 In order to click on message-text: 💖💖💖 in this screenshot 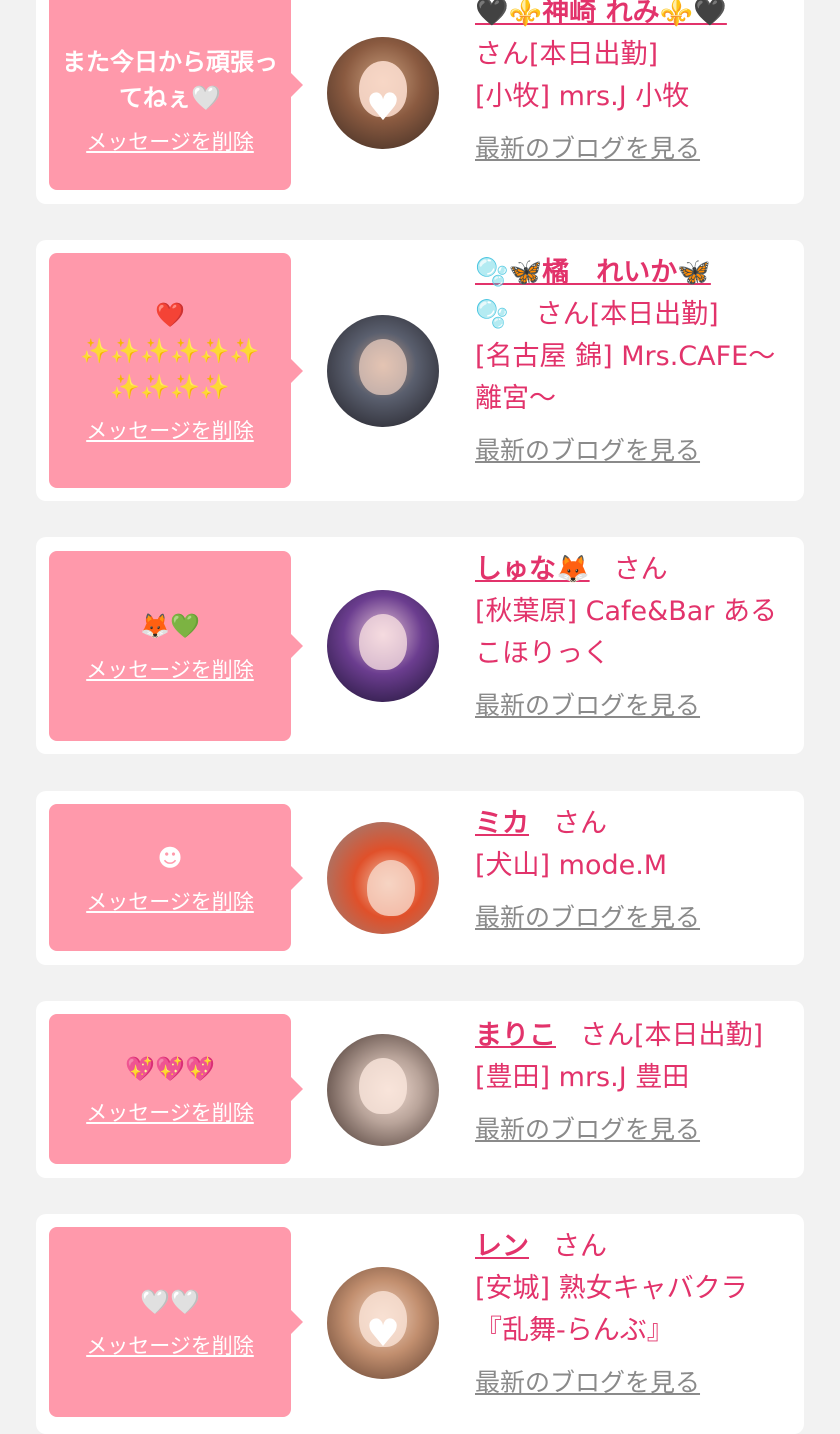, I will do `click(170, 1069)`.